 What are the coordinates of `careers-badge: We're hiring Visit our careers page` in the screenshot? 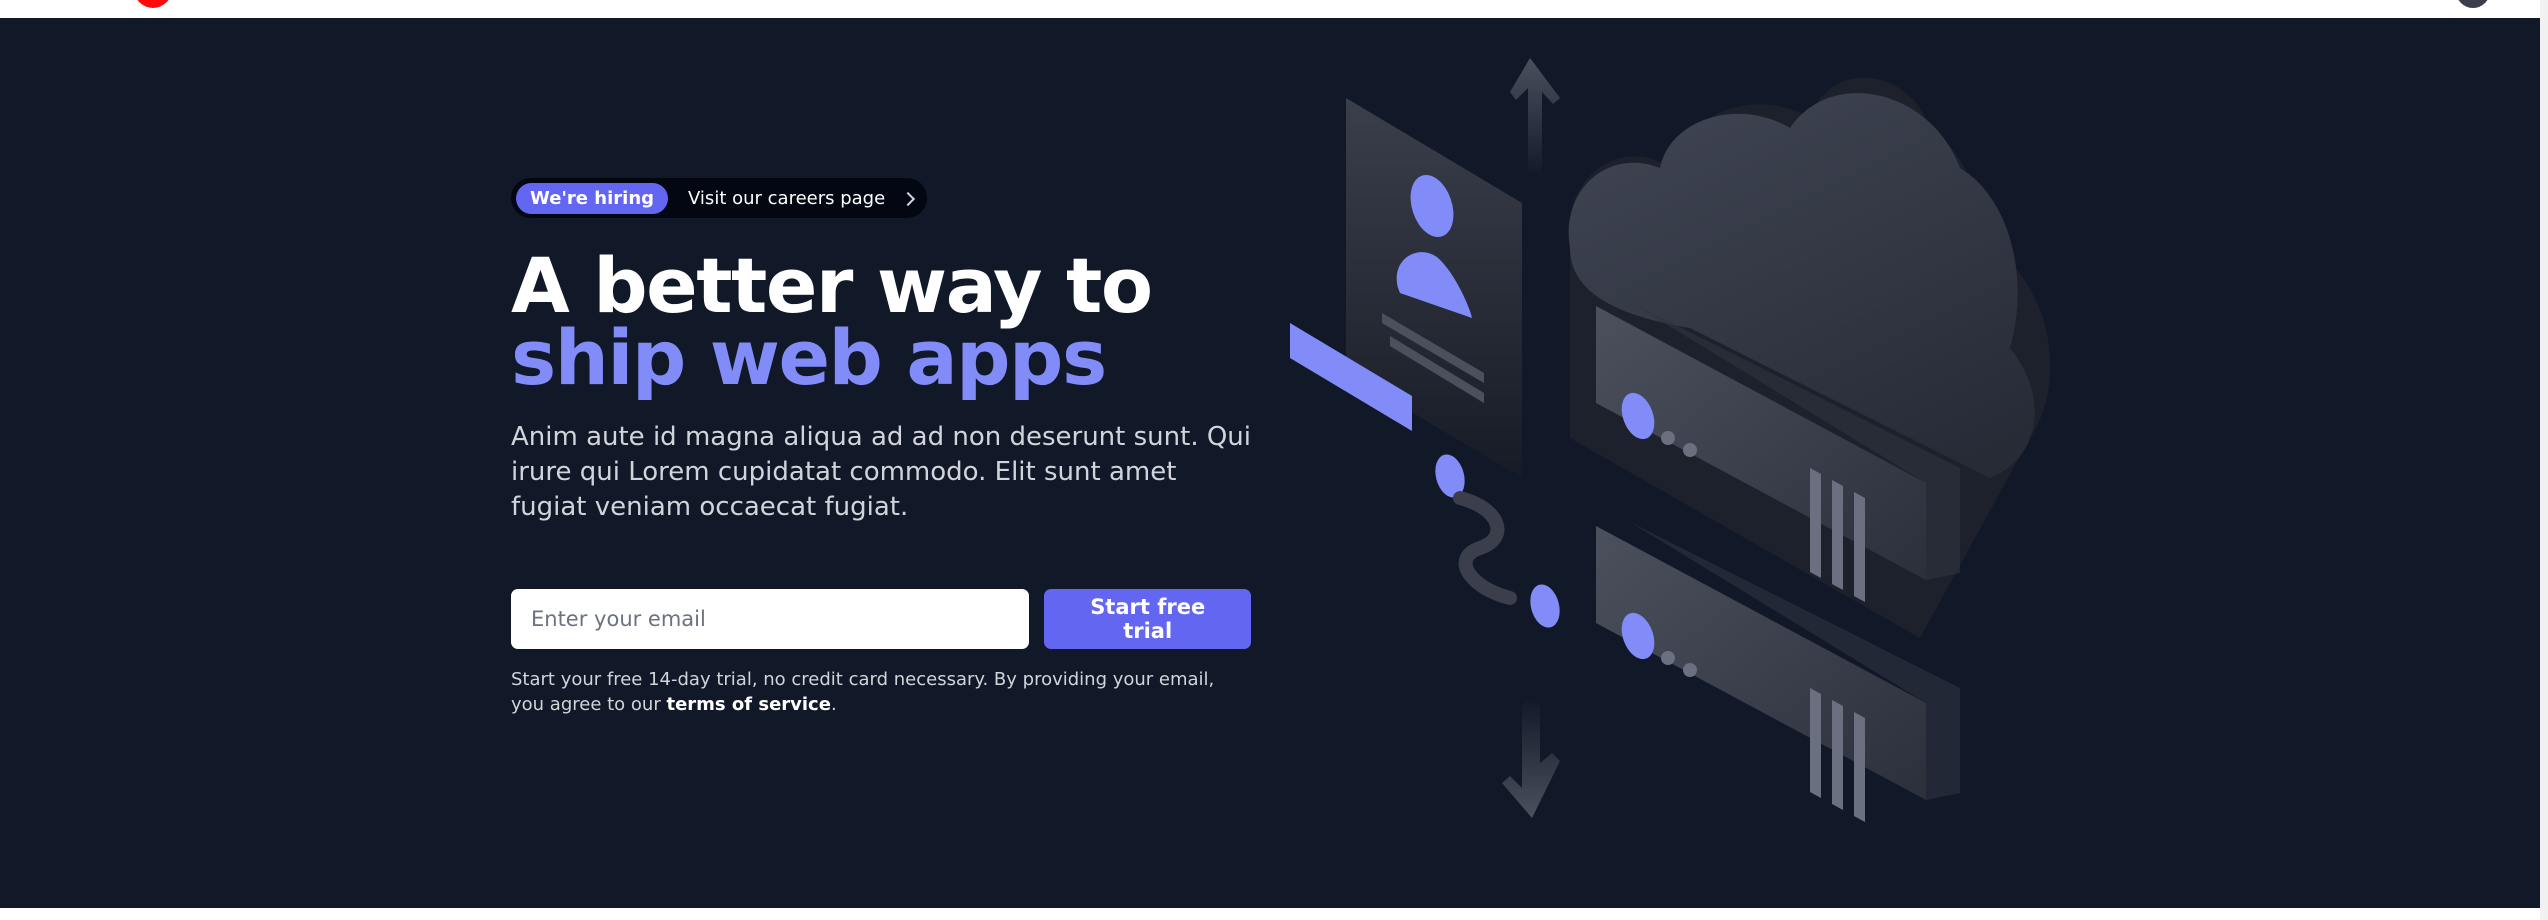 It's located at (719, 198).